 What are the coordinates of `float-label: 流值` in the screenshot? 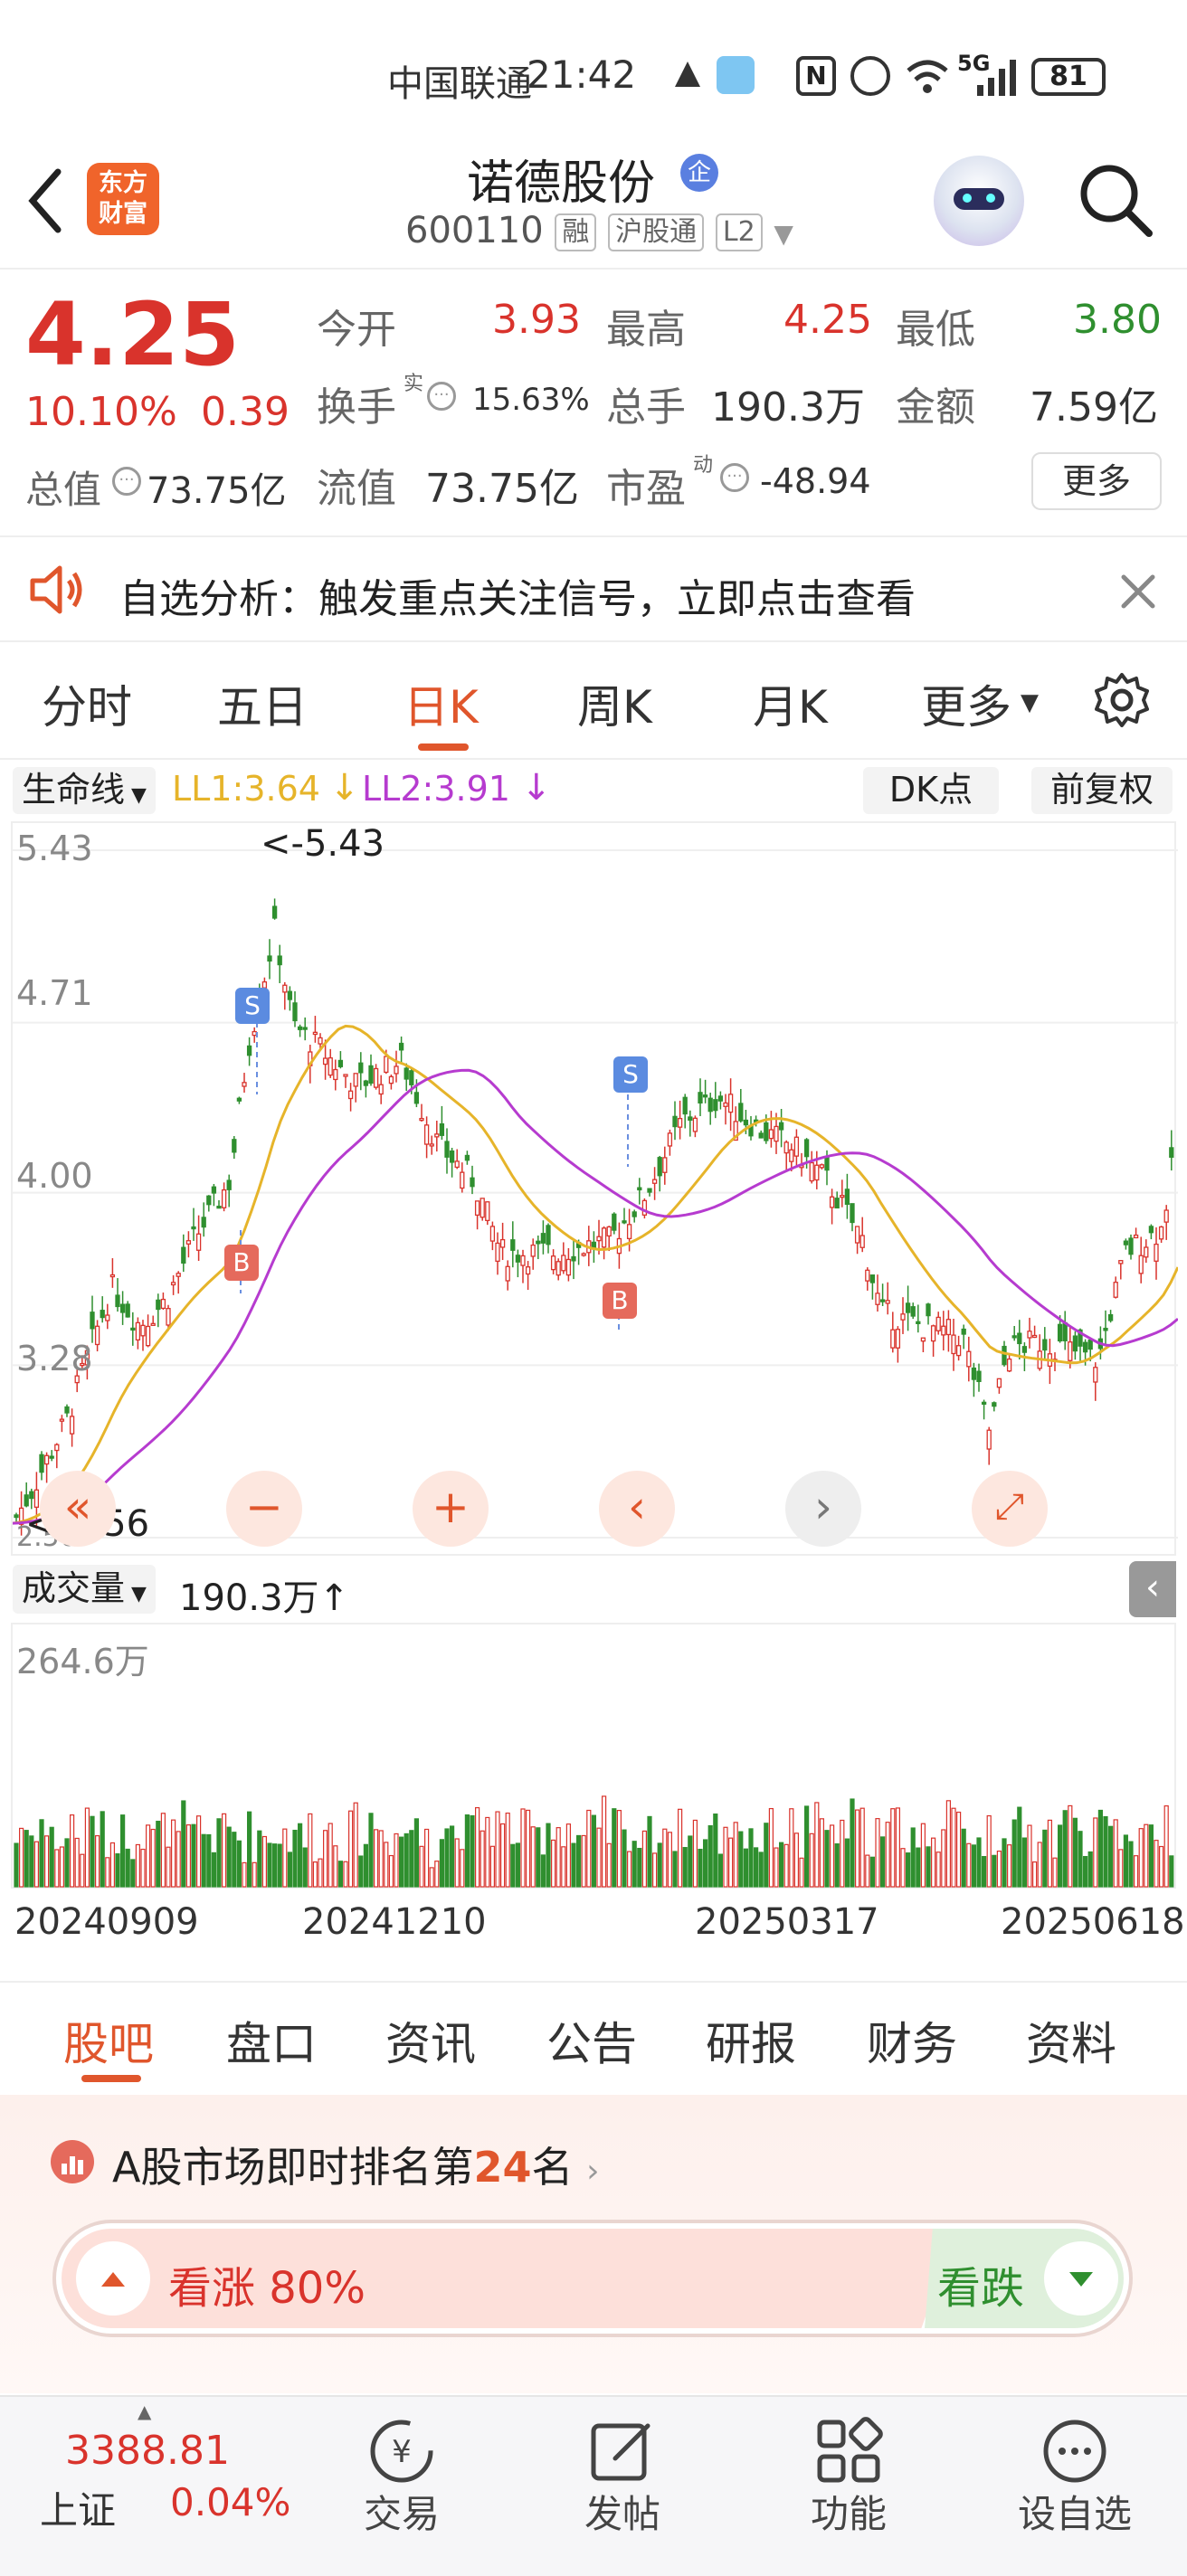 It's located at (356, 489).